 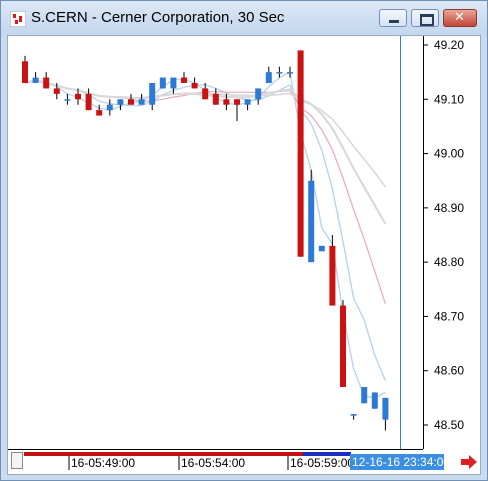 What do you see at coordinates (449, 154) in the screenshot?
I see `y-tick-label: 49.00` at bounding box center [449, 154].